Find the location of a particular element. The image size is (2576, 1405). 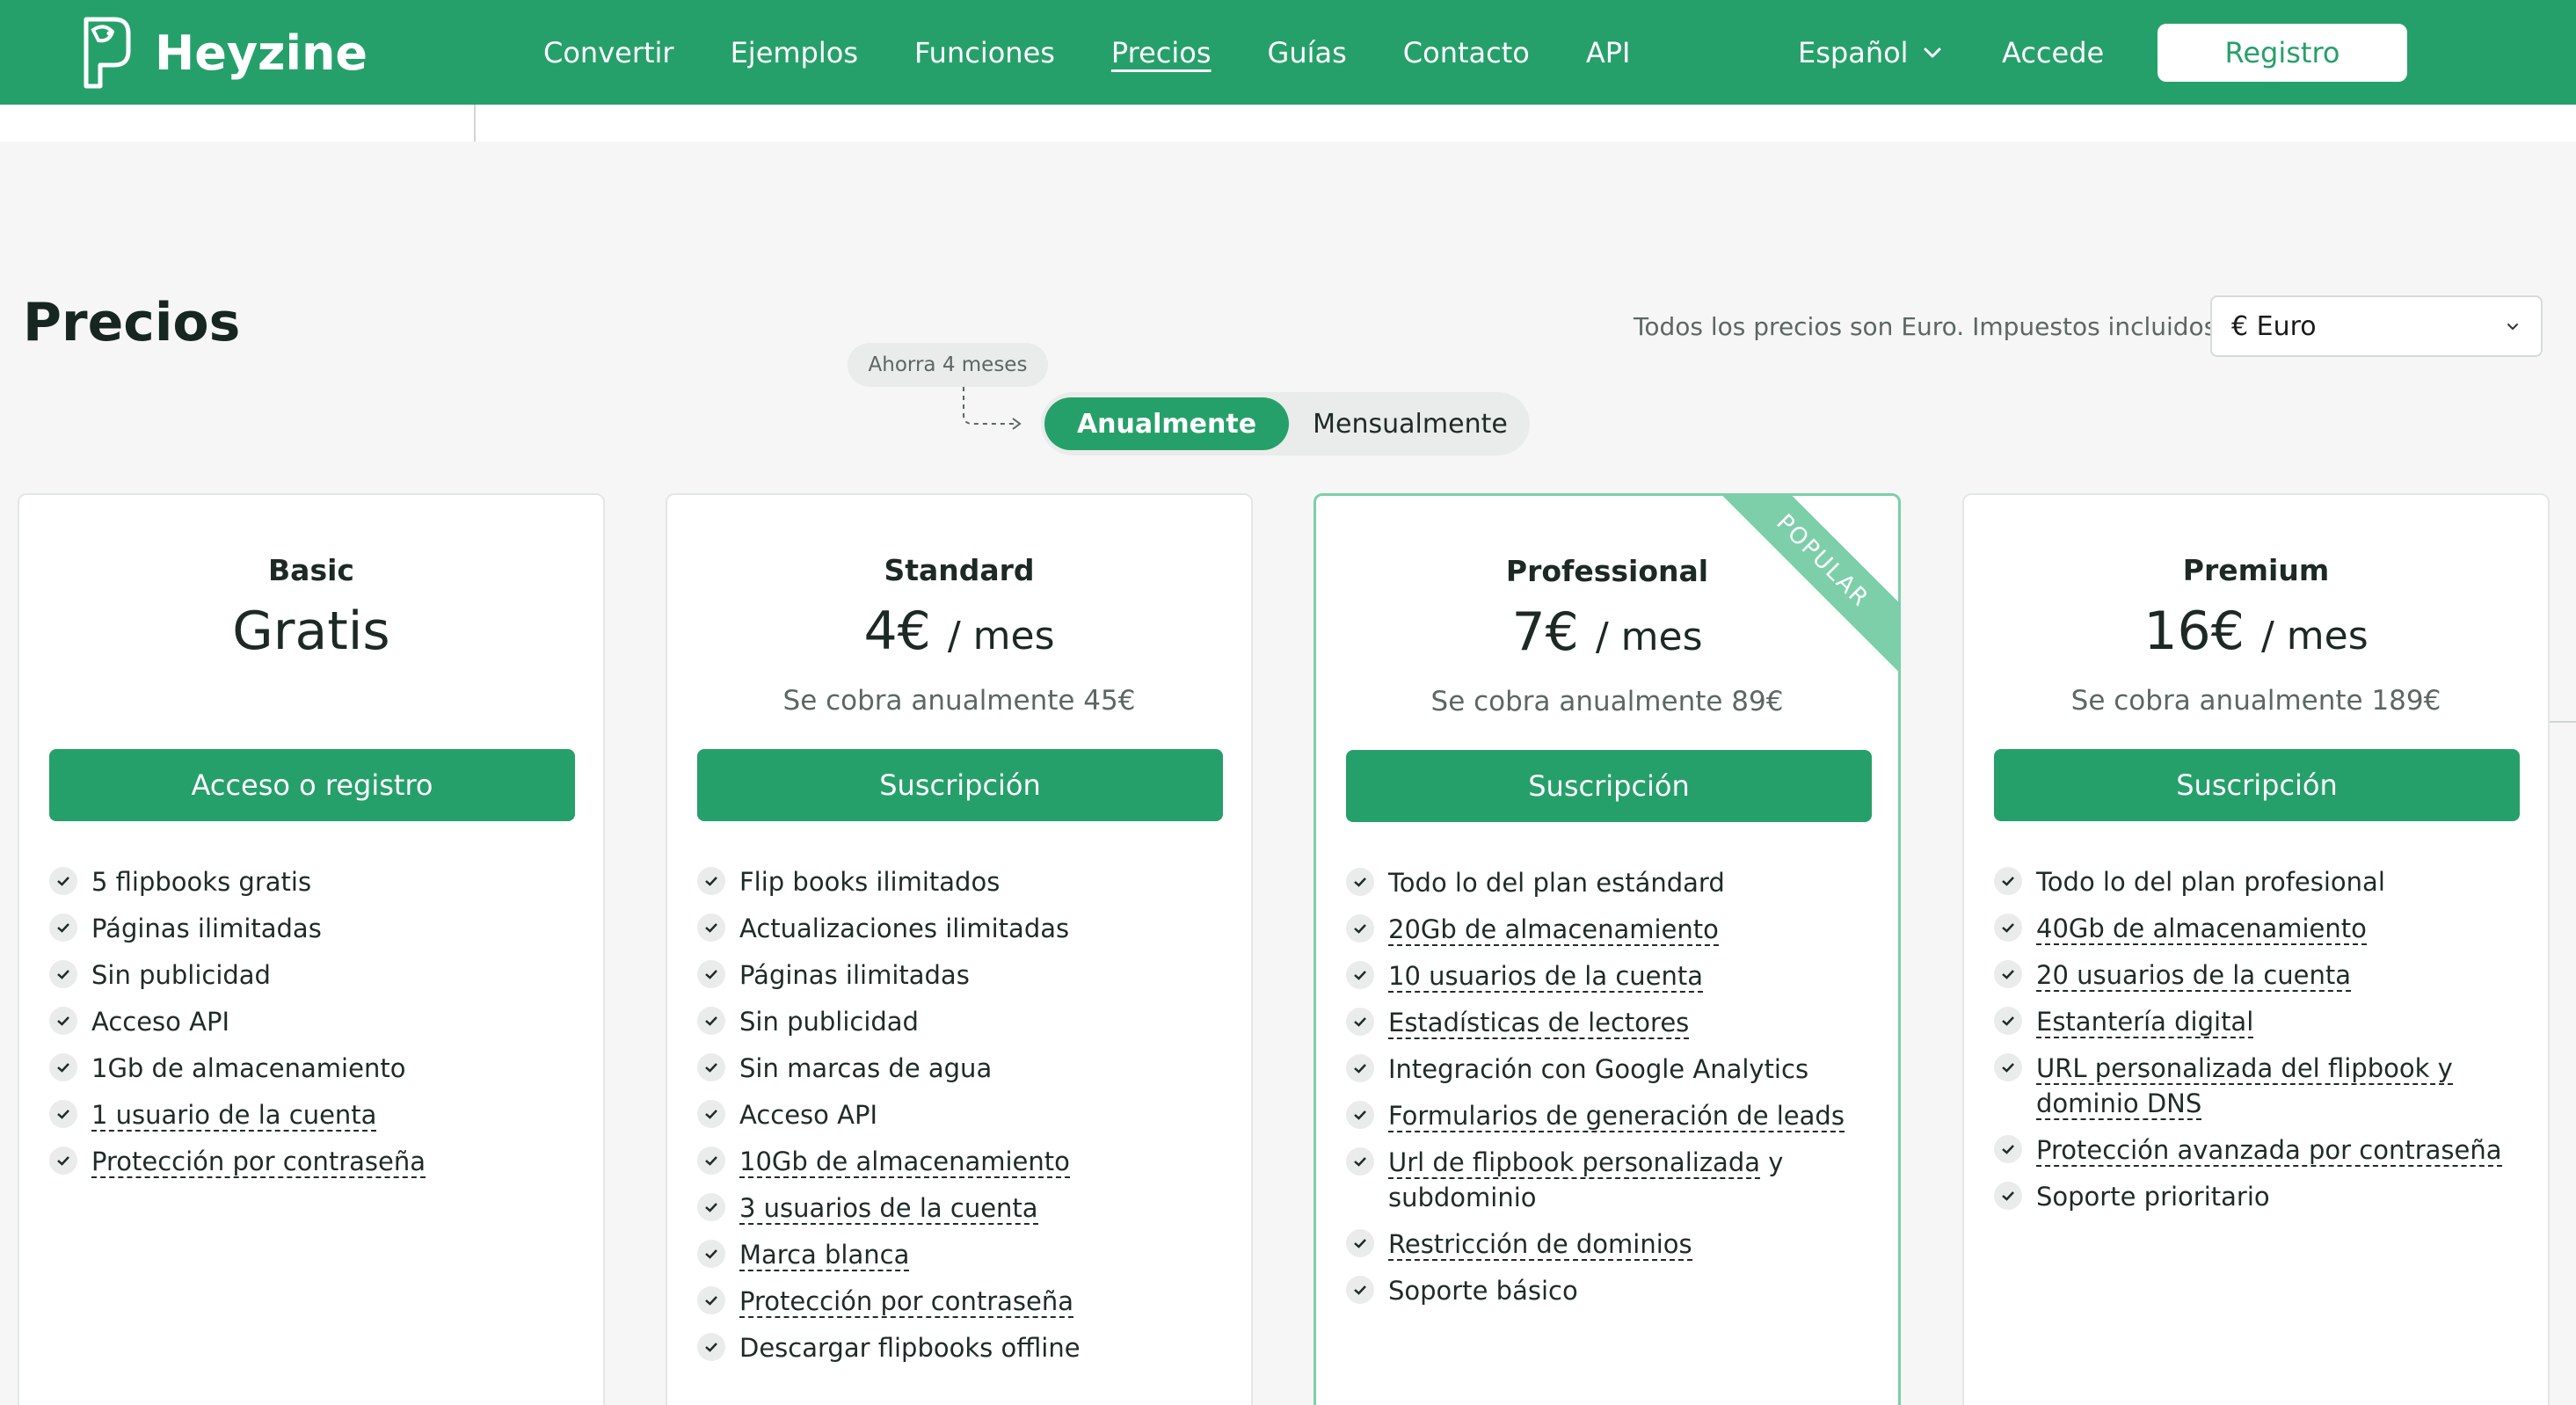

feature-tooltip-link: Marca blanca is located at coordinates (824, 1255).